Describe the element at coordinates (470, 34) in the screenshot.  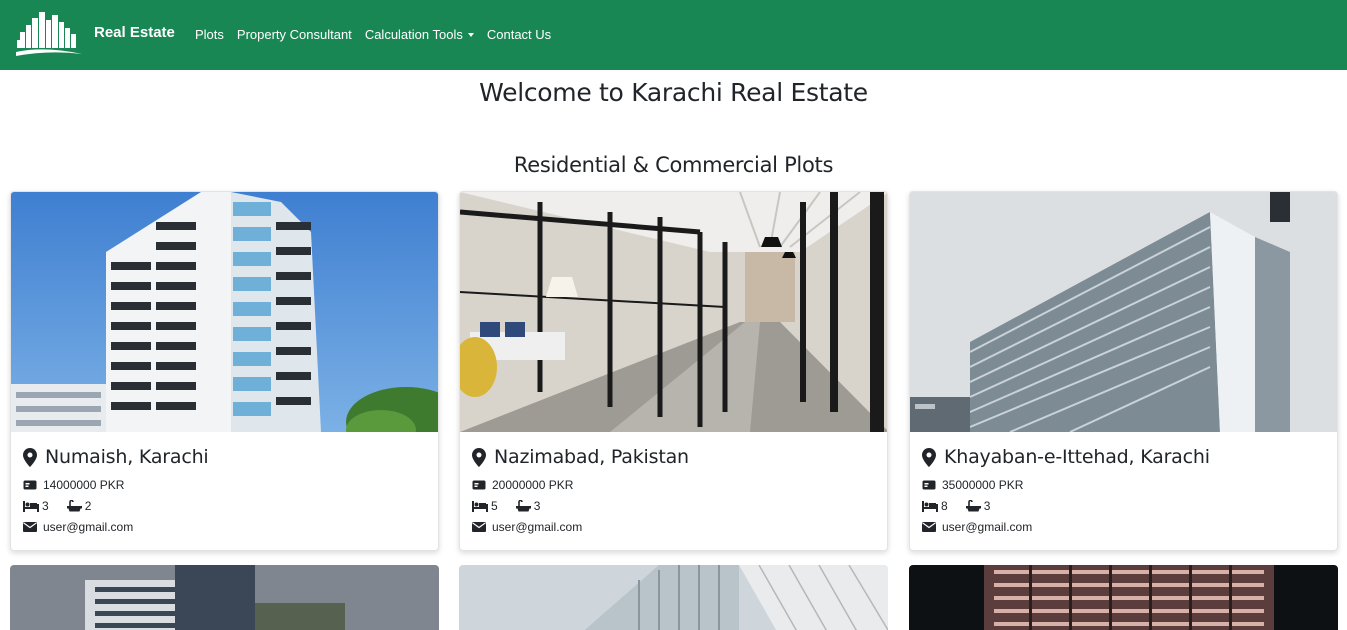
I see `caret-down-icon` at that location.